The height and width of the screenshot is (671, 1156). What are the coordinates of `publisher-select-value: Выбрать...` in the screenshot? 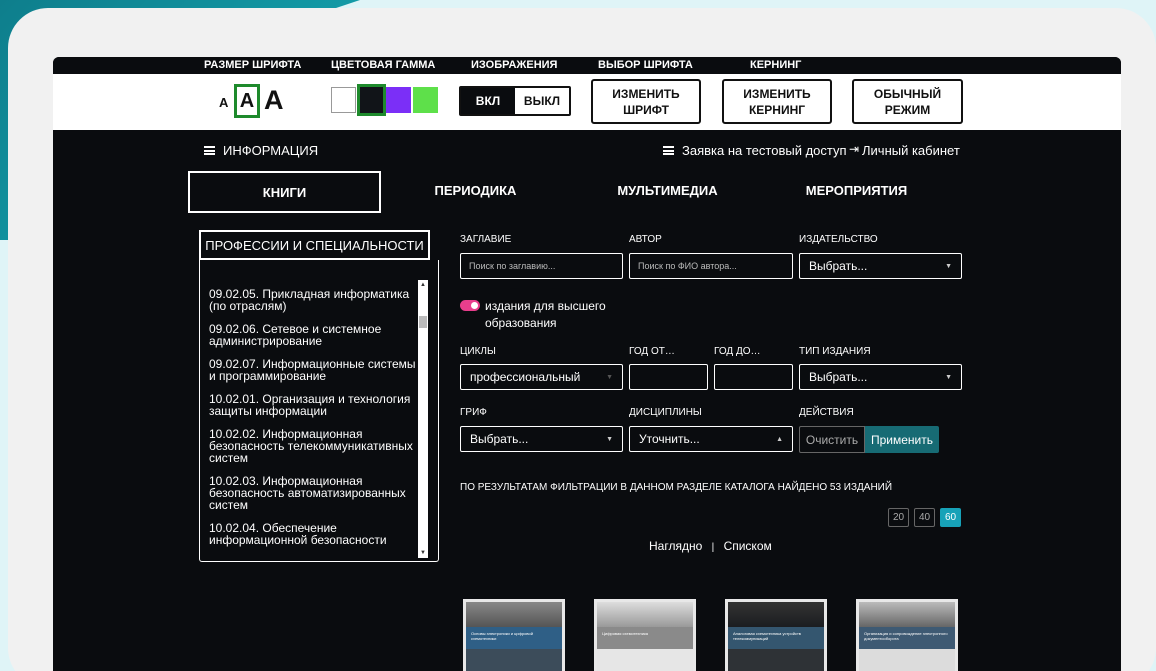 It's located at (838, 266).